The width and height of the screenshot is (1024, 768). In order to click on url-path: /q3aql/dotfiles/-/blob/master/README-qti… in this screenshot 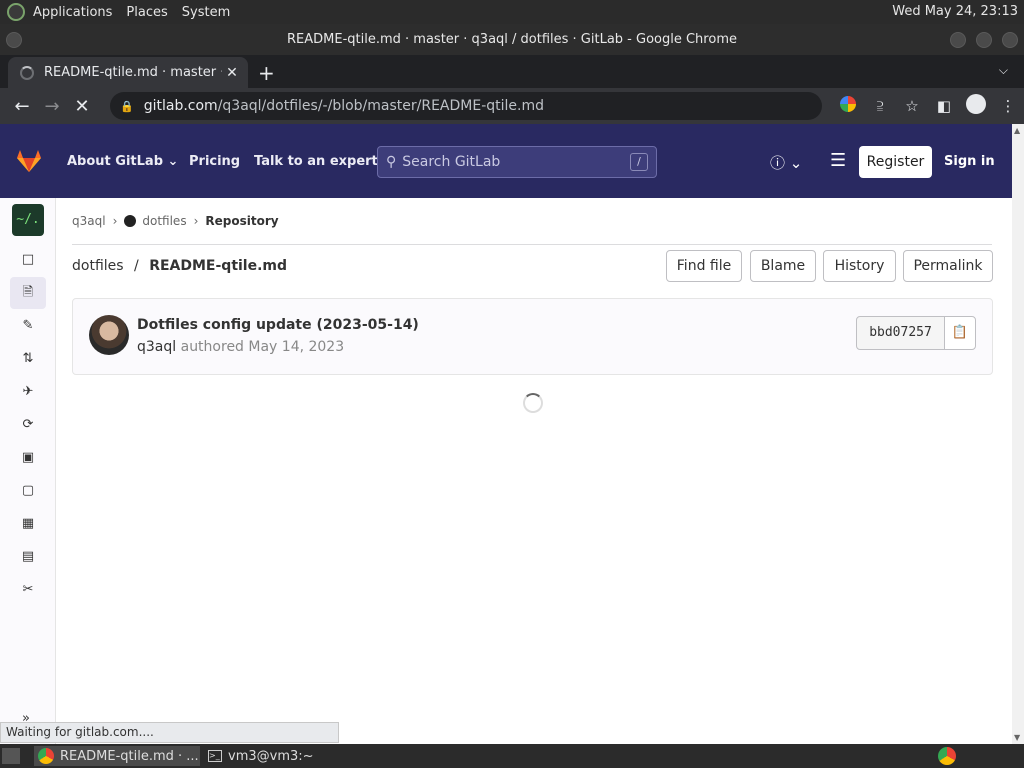, I will do `click(380, 106)`.